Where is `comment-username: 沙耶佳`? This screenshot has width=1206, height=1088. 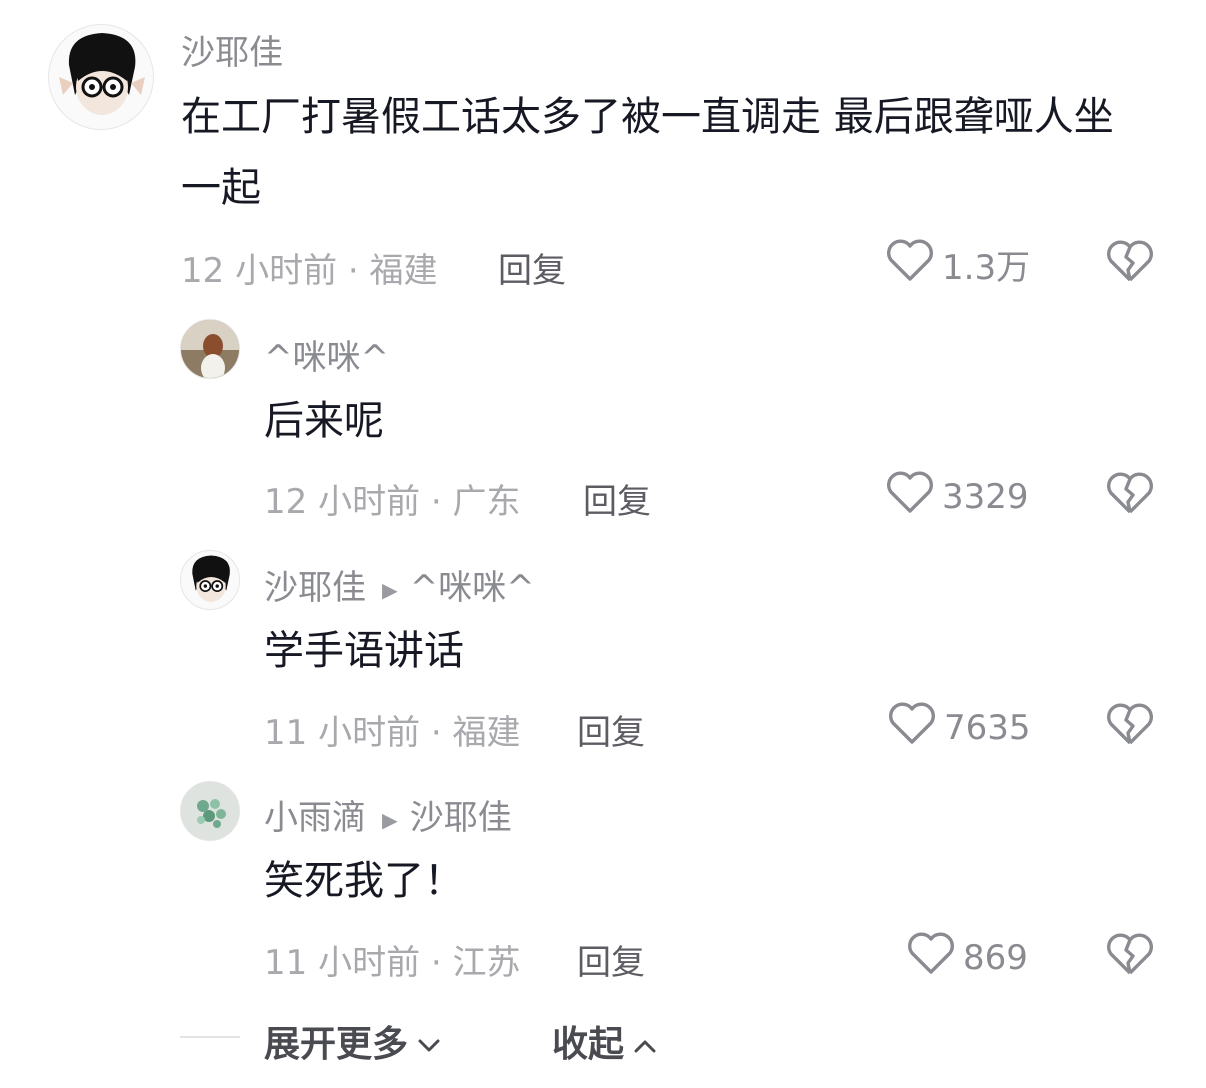 comment-username: 沙耶佳 is located at coordinates (232, 49).